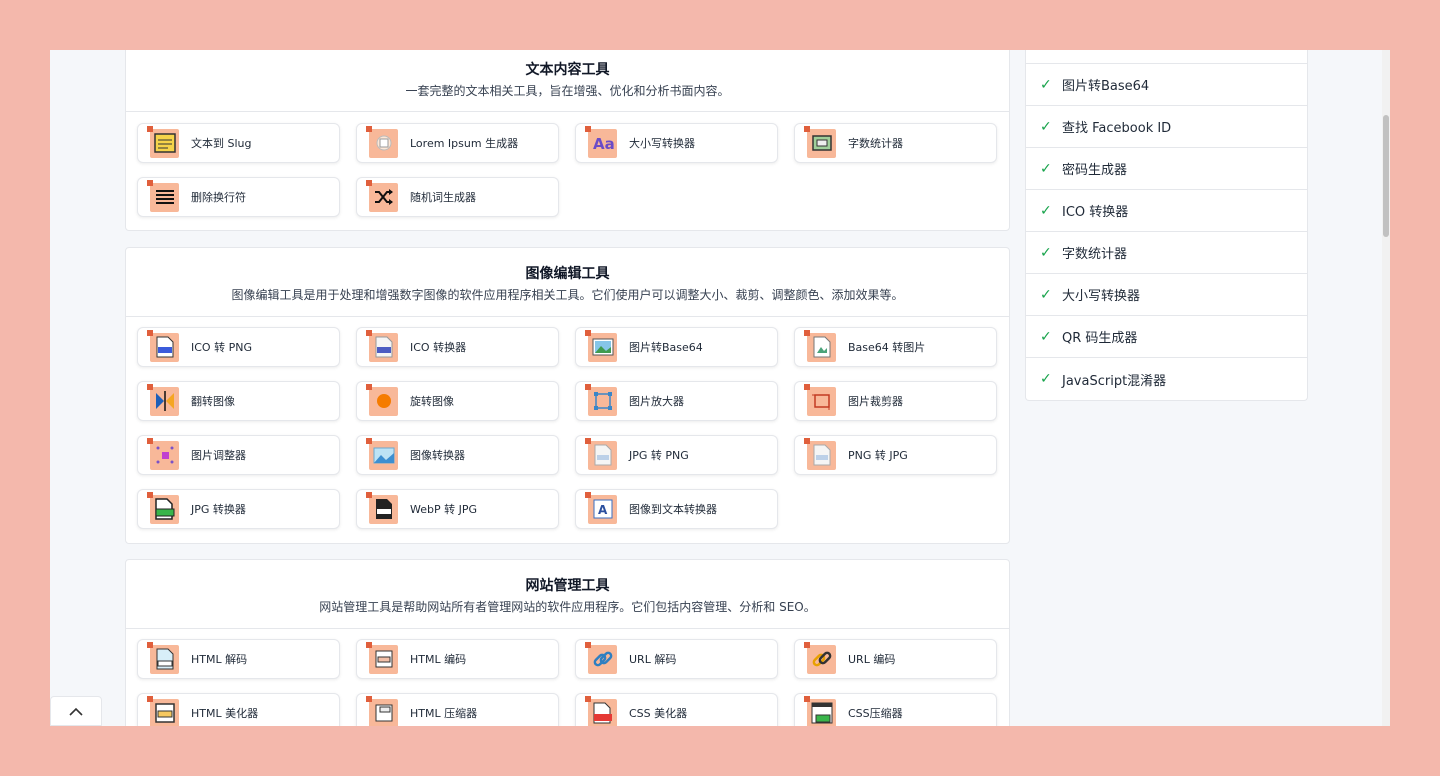  Describe the element at coordinates (676, 709) in the screenshot. I see `tool-card-css-beautifier: CSS 美化器` at that location.